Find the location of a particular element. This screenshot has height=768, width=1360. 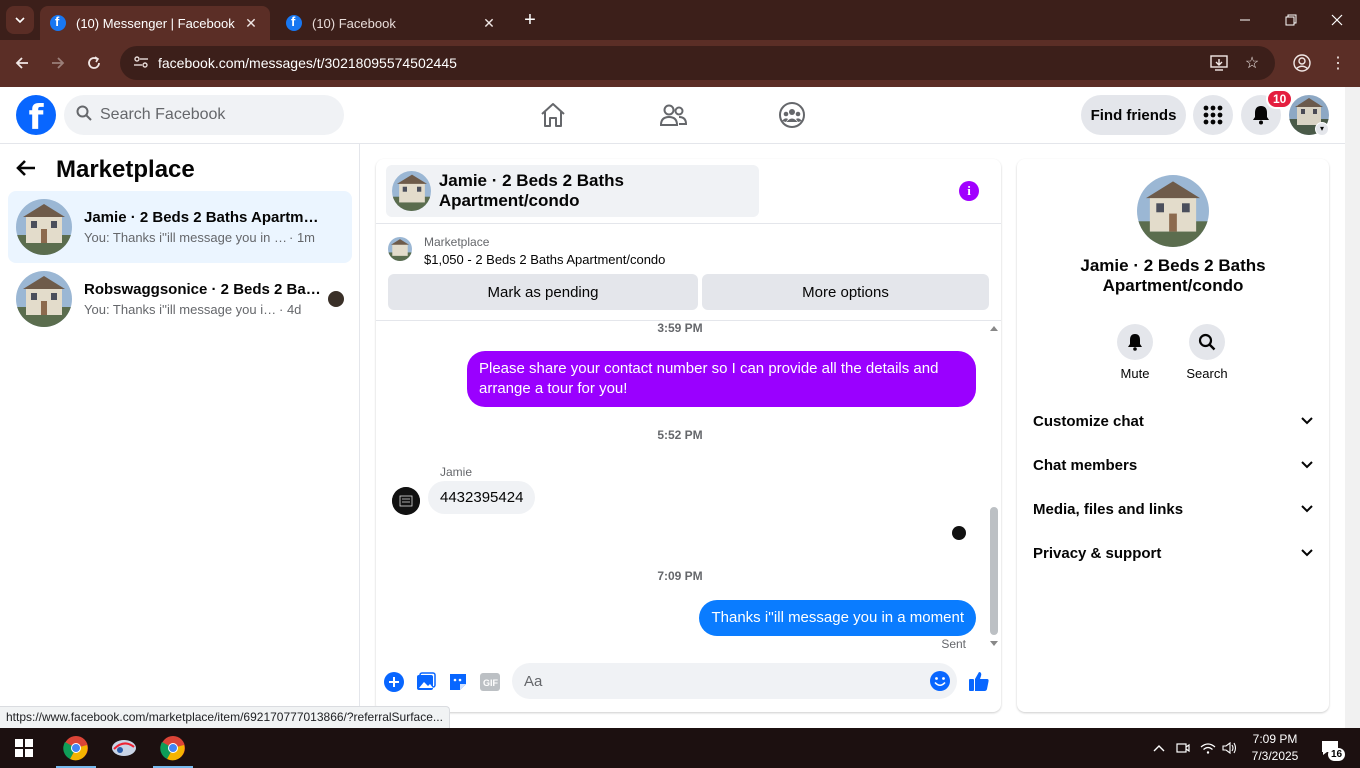

emoji-icon is located at coordinates (940, 683).